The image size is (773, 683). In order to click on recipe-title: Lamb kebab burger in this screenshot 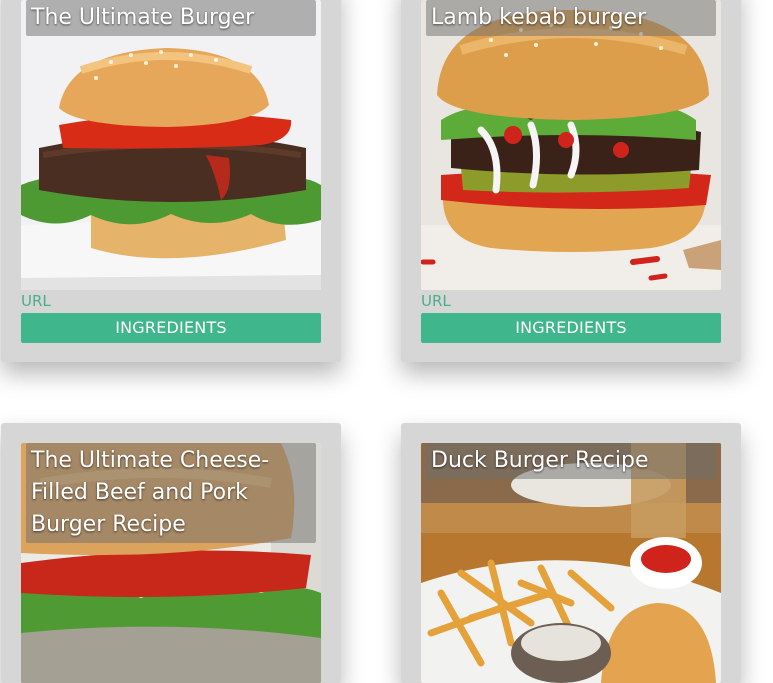, I will do `click(571, 18)`.